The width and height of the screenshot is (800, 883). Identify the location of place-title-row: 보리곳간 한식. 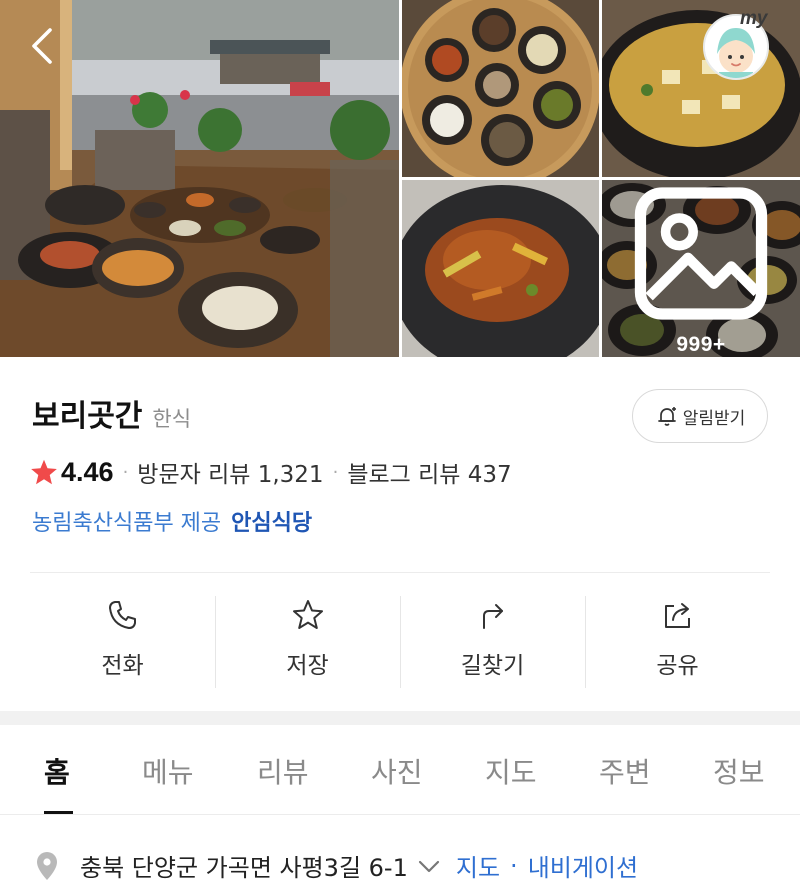
(111, 413).